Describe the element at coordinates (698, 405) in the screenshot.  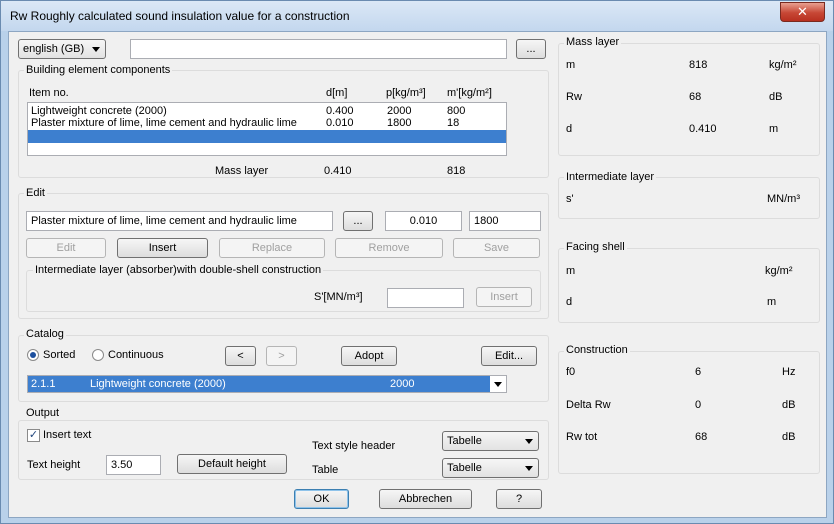
I see `delta-rw-value: 0` at that location.